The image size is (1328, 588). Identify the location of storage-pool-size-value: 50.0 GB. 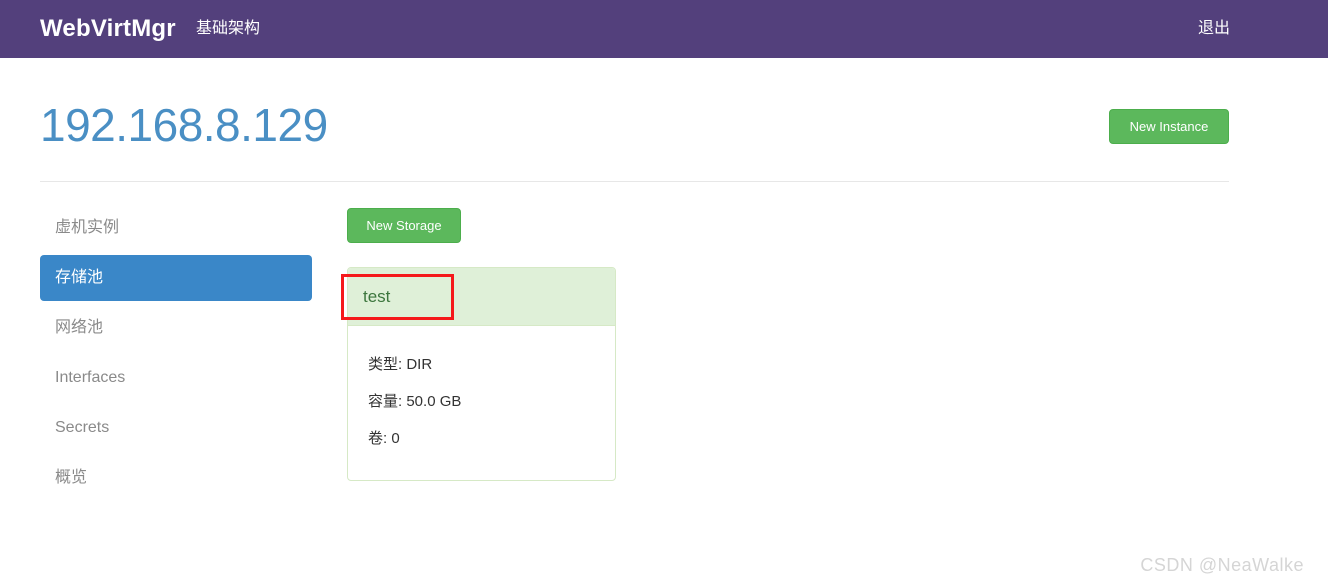
(434, 401).